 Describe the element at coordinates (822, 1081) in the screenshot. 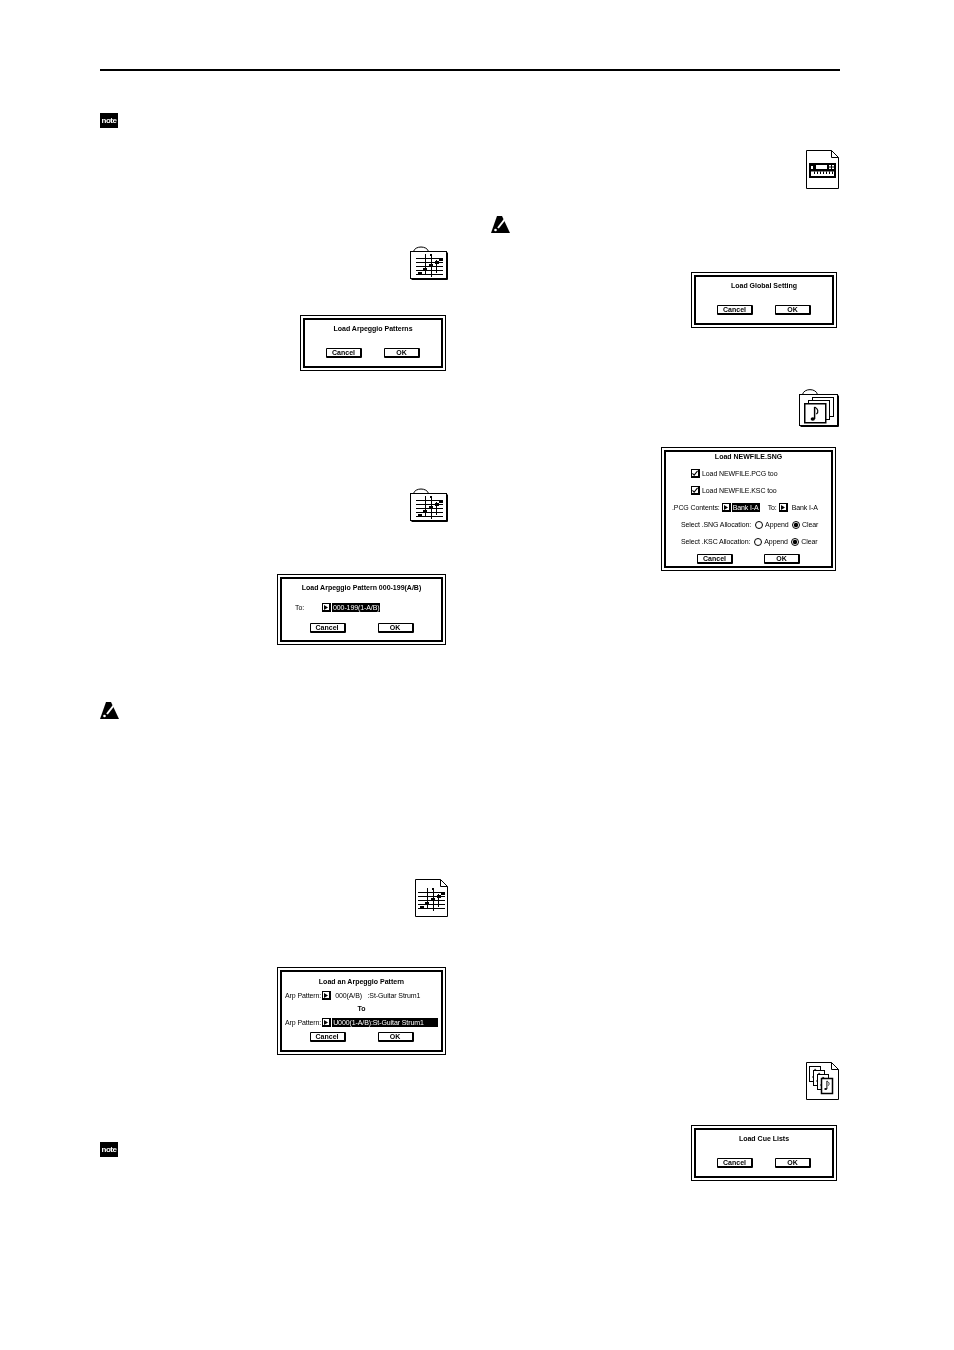

I see `note-pages-document-icon` at that location.